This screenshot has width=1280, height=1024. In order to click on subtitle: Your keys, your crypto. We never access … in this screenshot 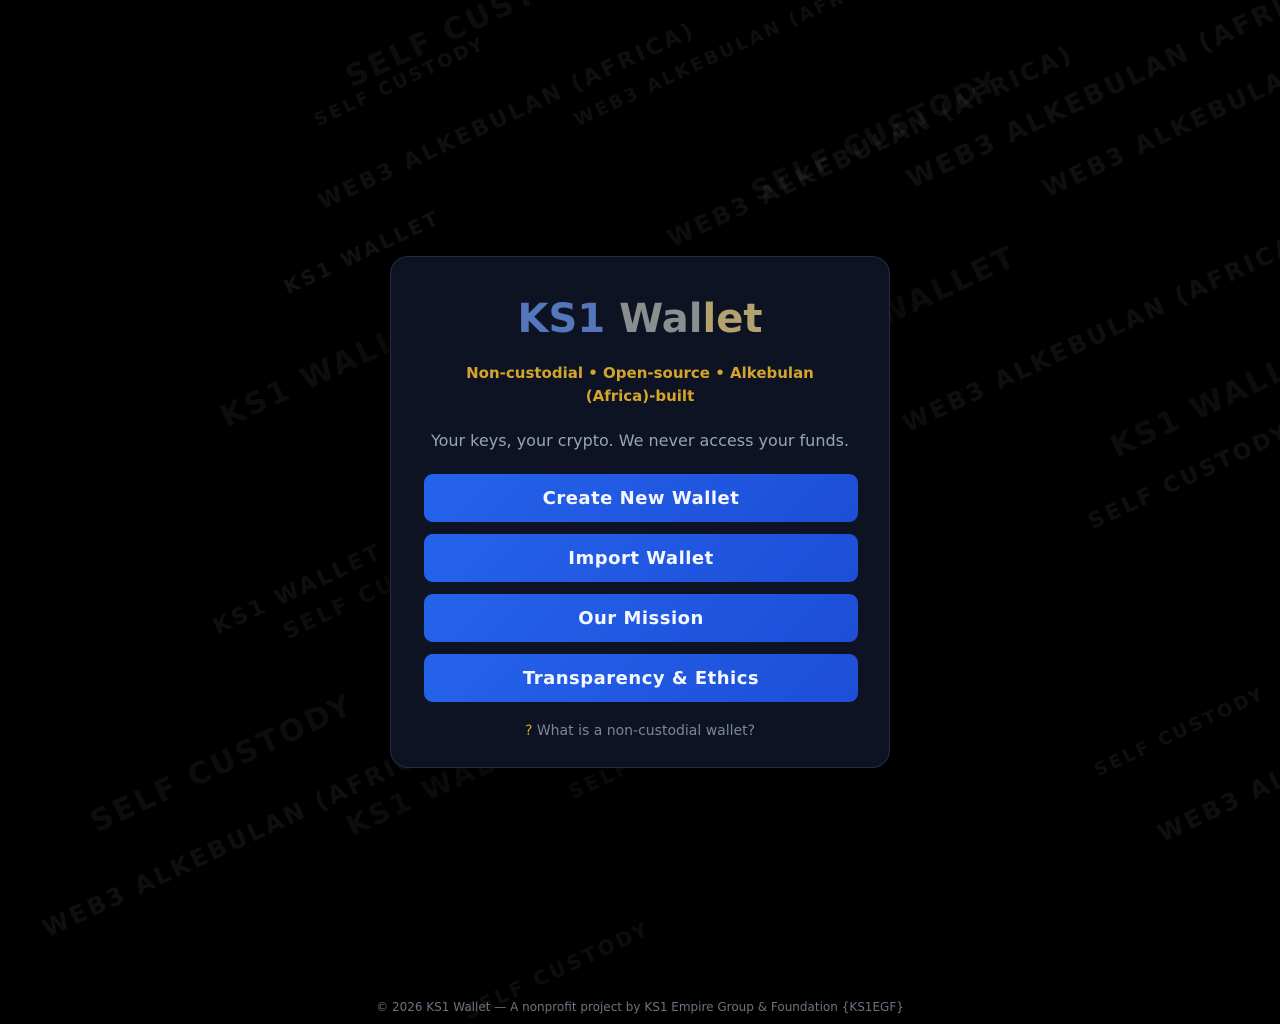, I will do `click(640, 440)`.